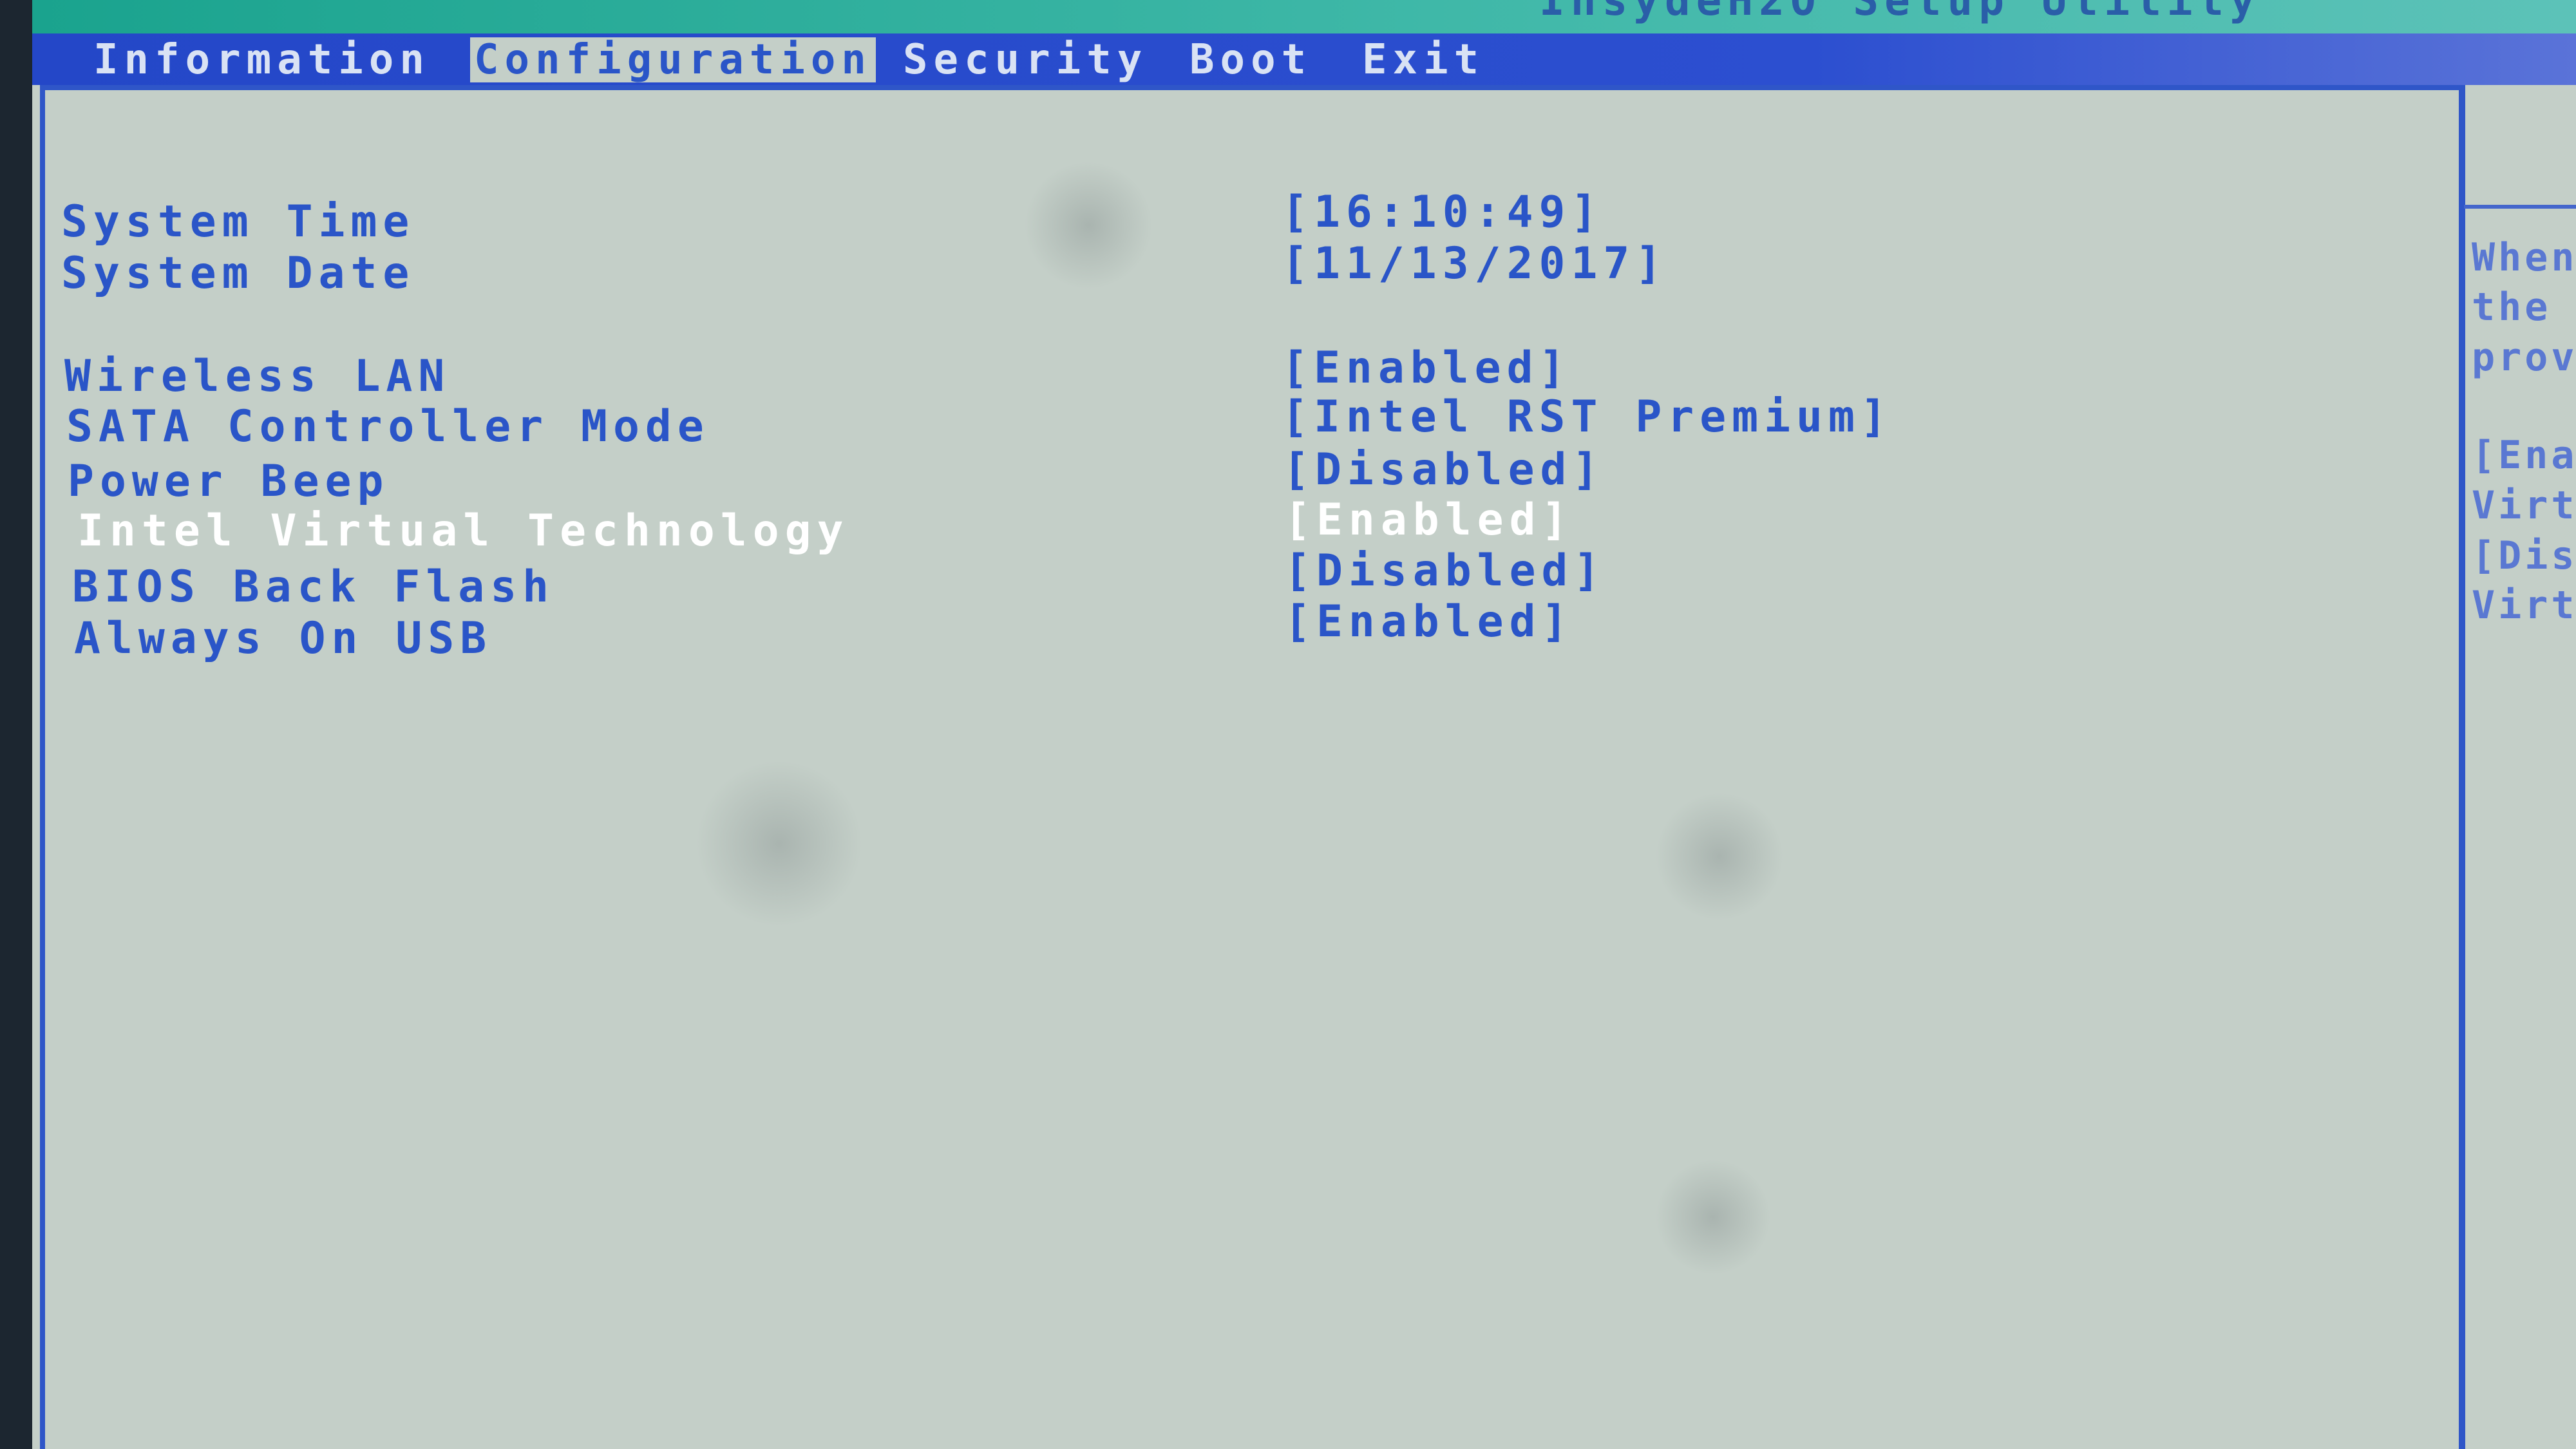 Image resolution: width=2576 pixels, height=1449 pixels. I want to click on help-text-line: [Dis, so click(2524, 555).